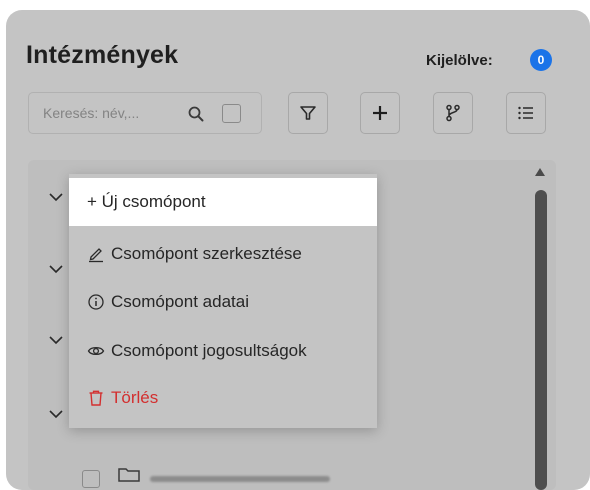  What do you see at coordinates (459, 60) in the screenshot?
I see `selected-count-label: Kijelölve:` at bounding box center [459, 60].